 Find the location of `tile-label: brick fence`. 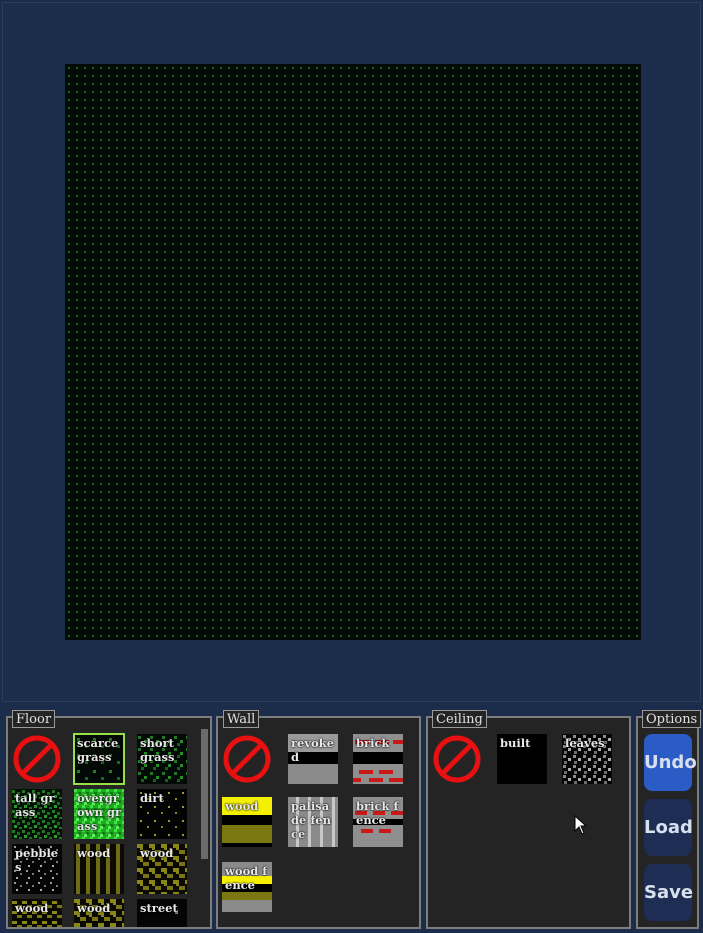

tile-label: brick fence is located at coordinates (377, 813).